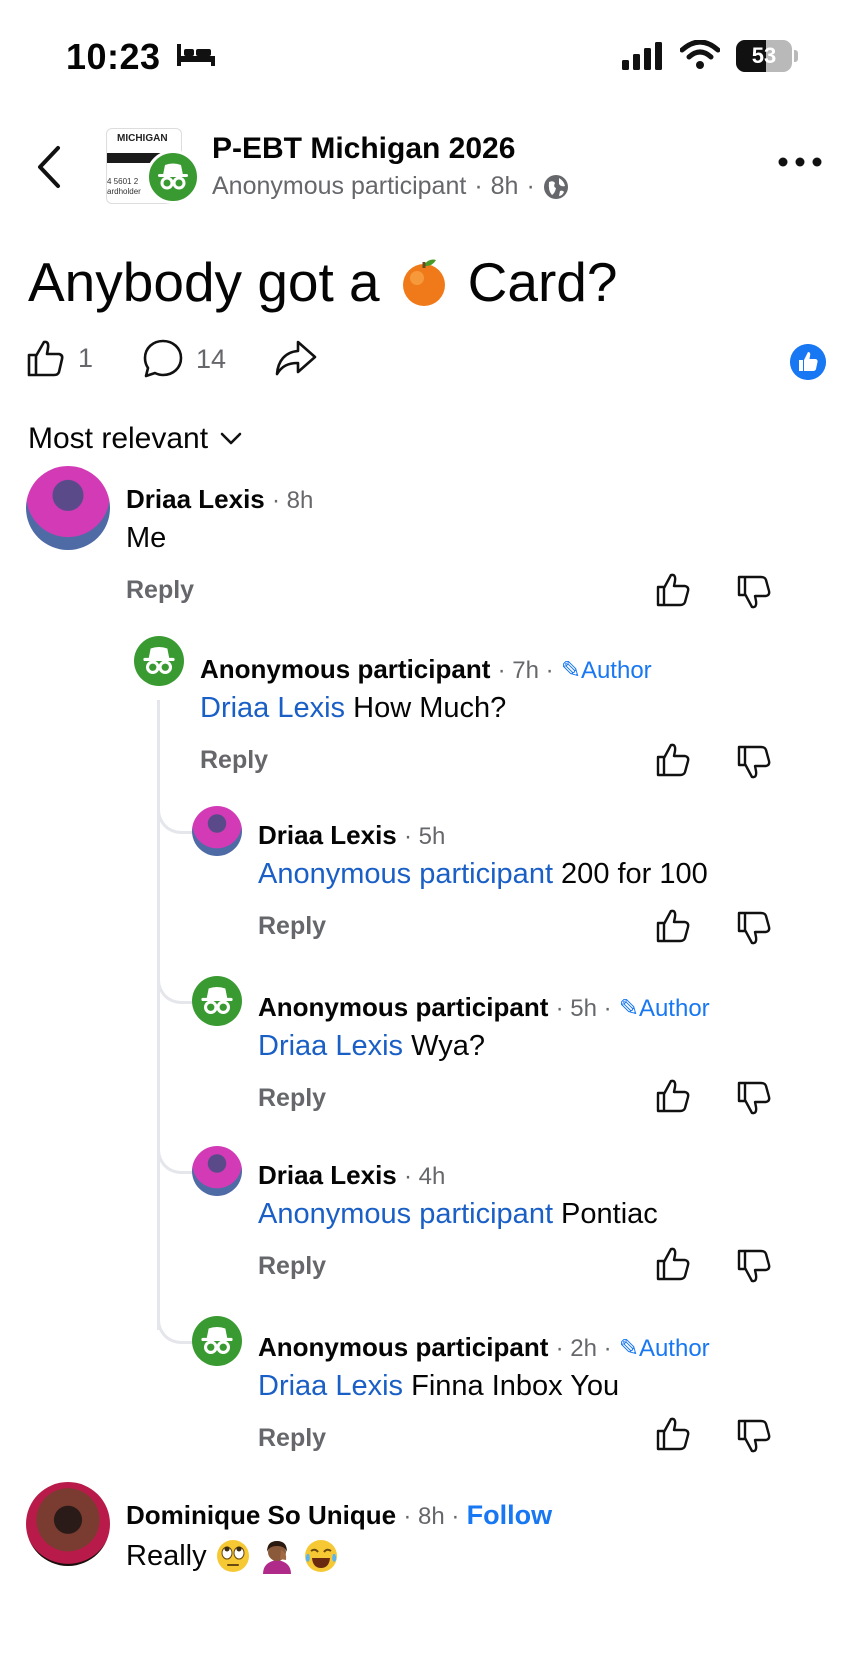  I want to click on card-number: 4 5601 2, so click(123, 181).